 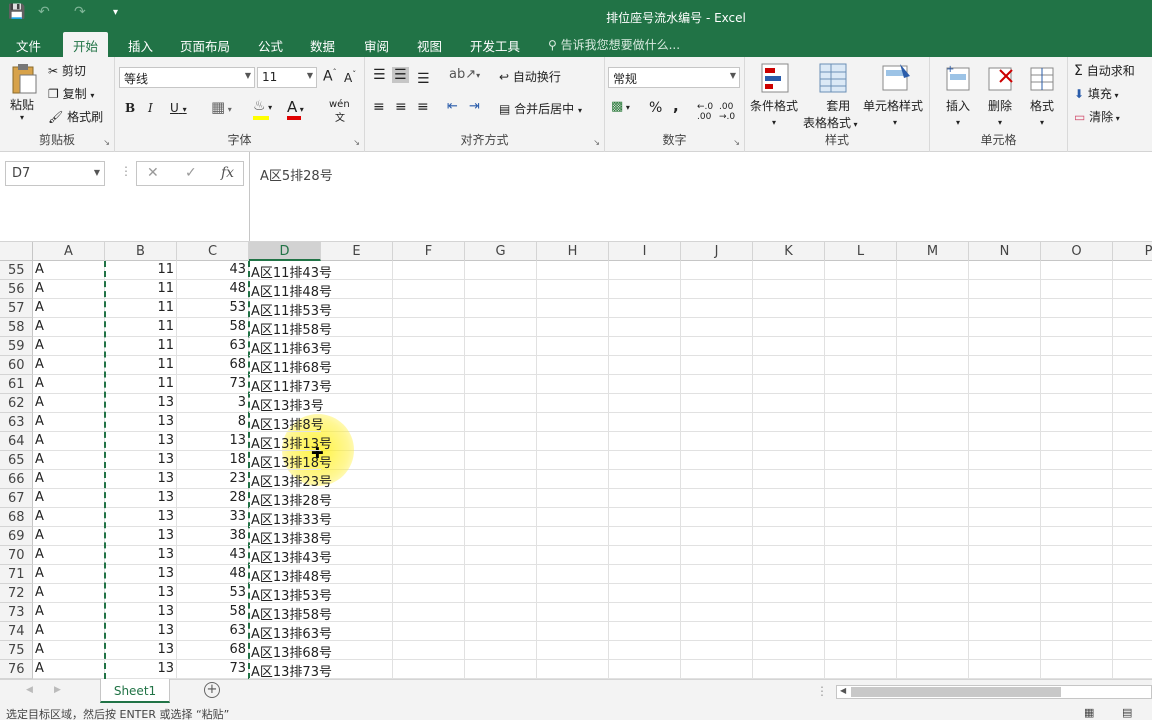 I want to click on cell-a57: A, so click(x=69, y=308).